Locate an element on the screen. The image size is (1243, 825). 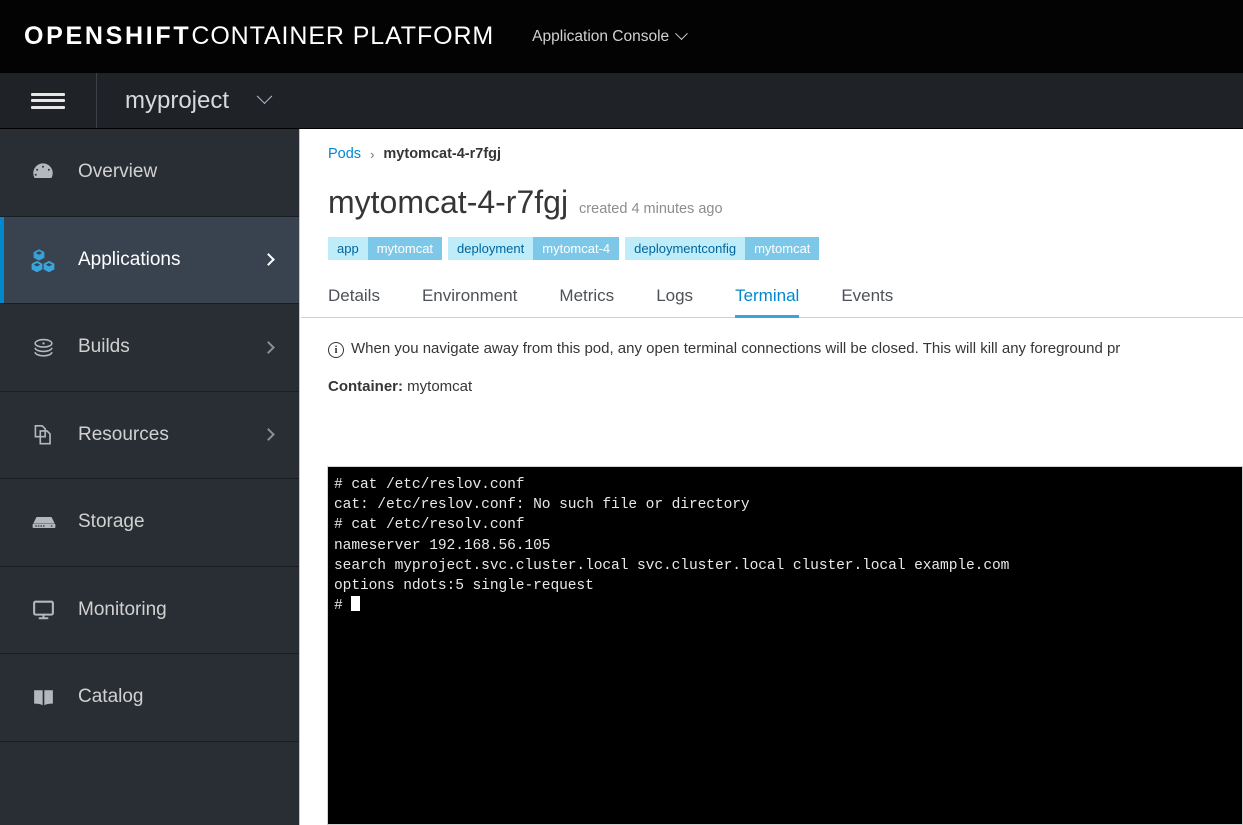
brand-light-text: CONTAINER PLATFORM is located at coordinates (343, 36).